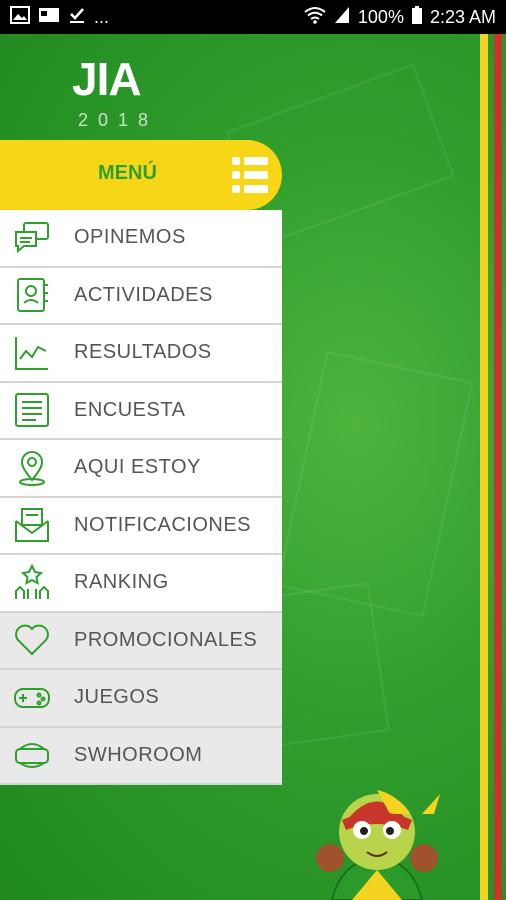  Describe the element at coordinates (138, 754) in the screenshot. I see `menu-item-label: SWHOROOM` at that location.